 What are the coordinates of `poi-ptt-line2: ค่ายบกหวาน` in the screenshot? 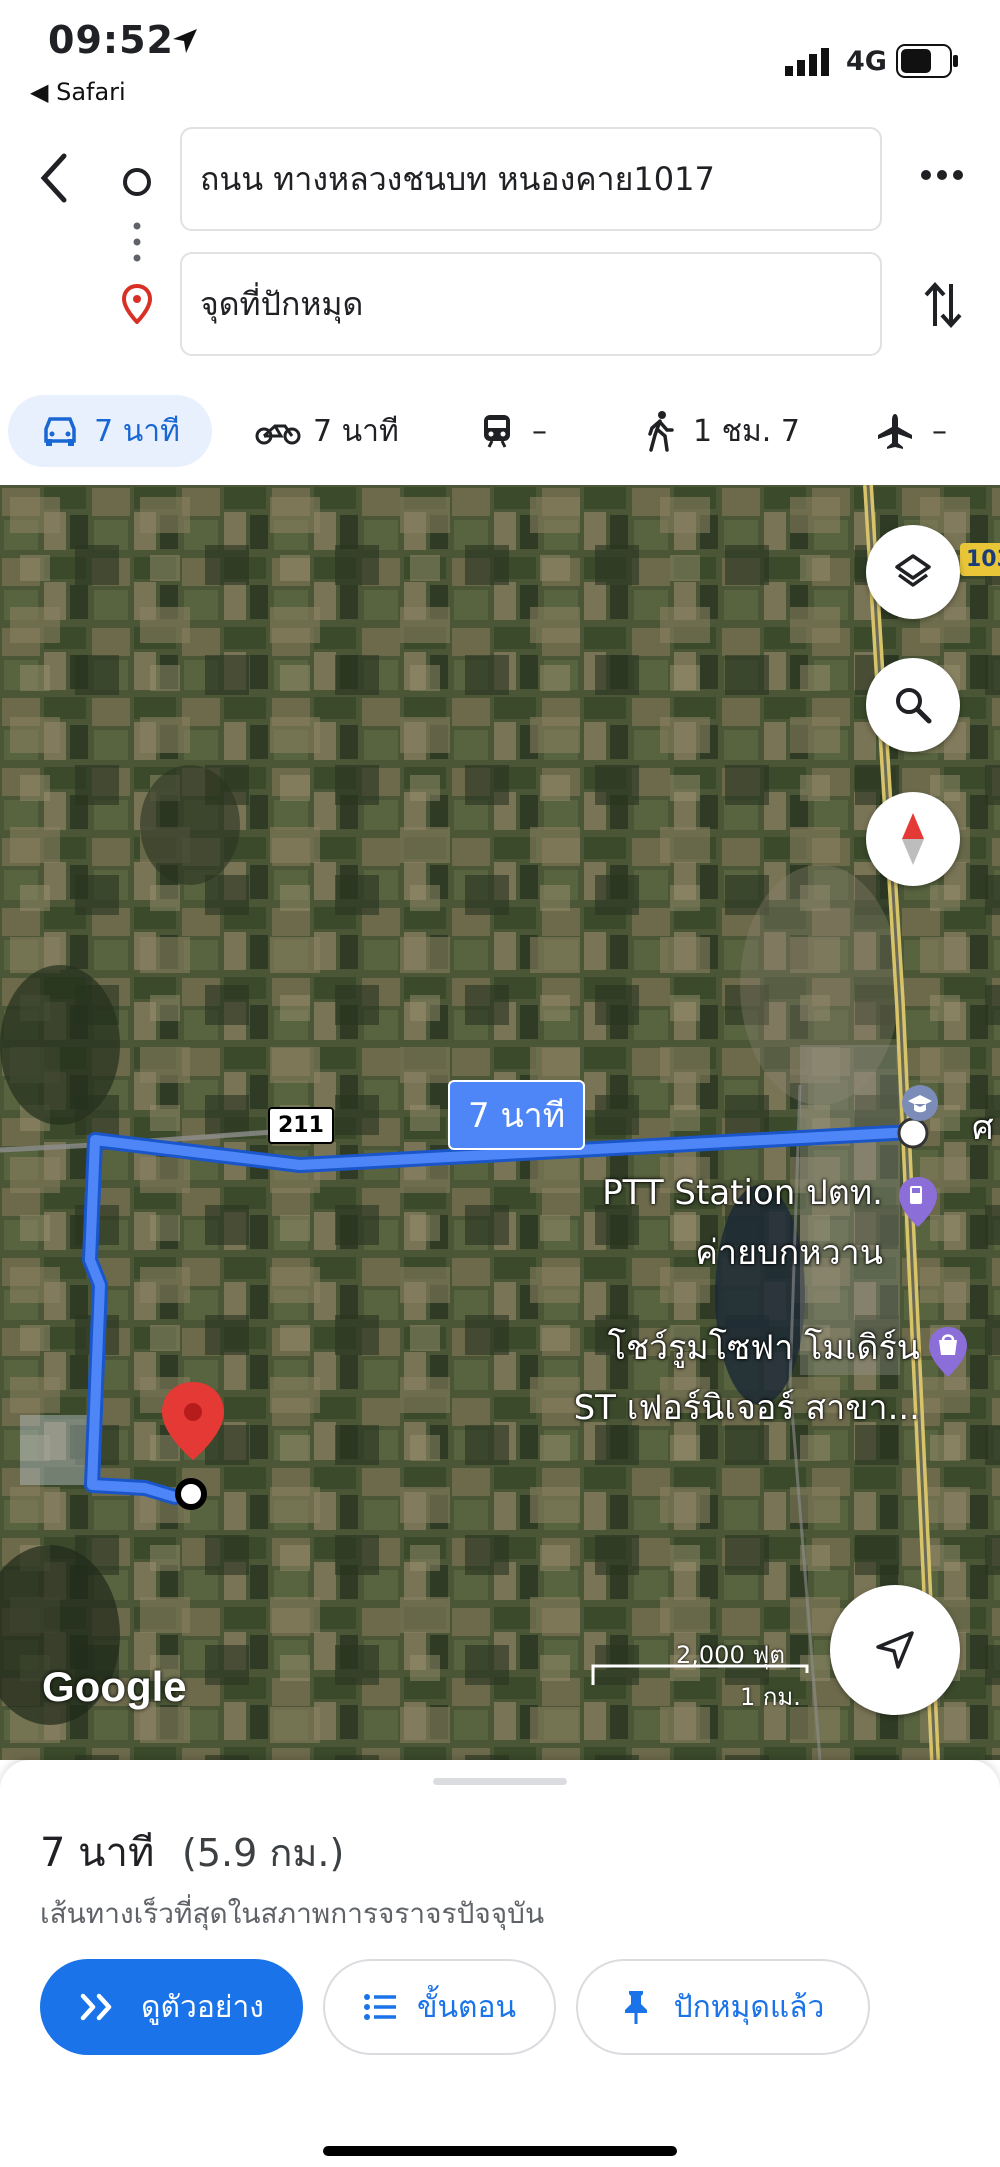 It's located at (789, 1253).